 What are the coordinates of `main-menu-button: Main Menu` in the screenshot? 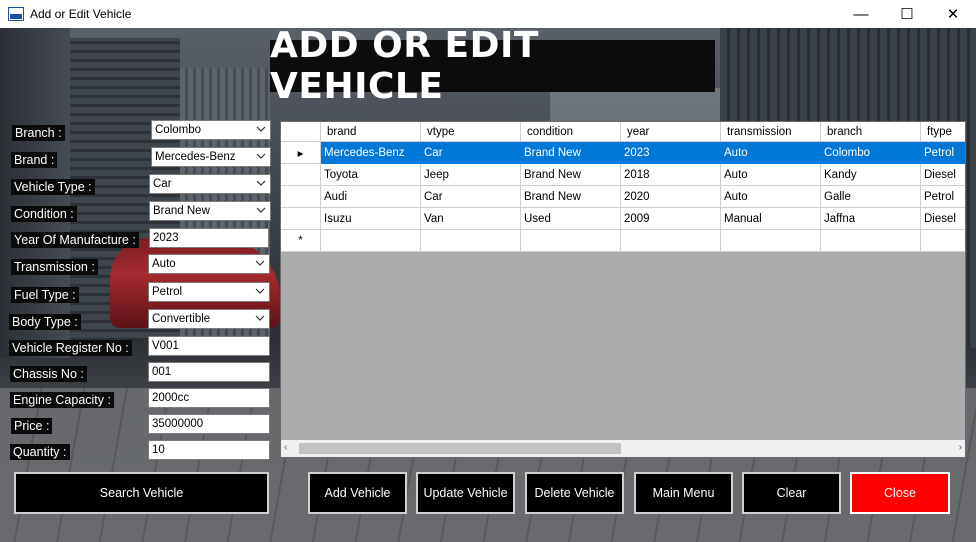 It's located at (683, 493).